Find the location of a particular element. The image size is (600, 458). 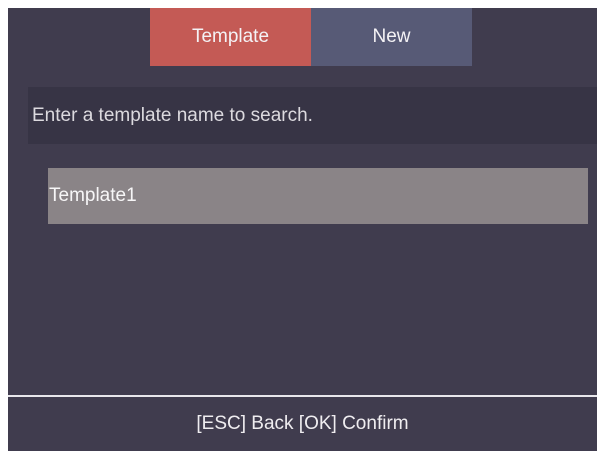

footer-hint: [ESC] Back [OK] Confirm is located at coordinates (302, 424).